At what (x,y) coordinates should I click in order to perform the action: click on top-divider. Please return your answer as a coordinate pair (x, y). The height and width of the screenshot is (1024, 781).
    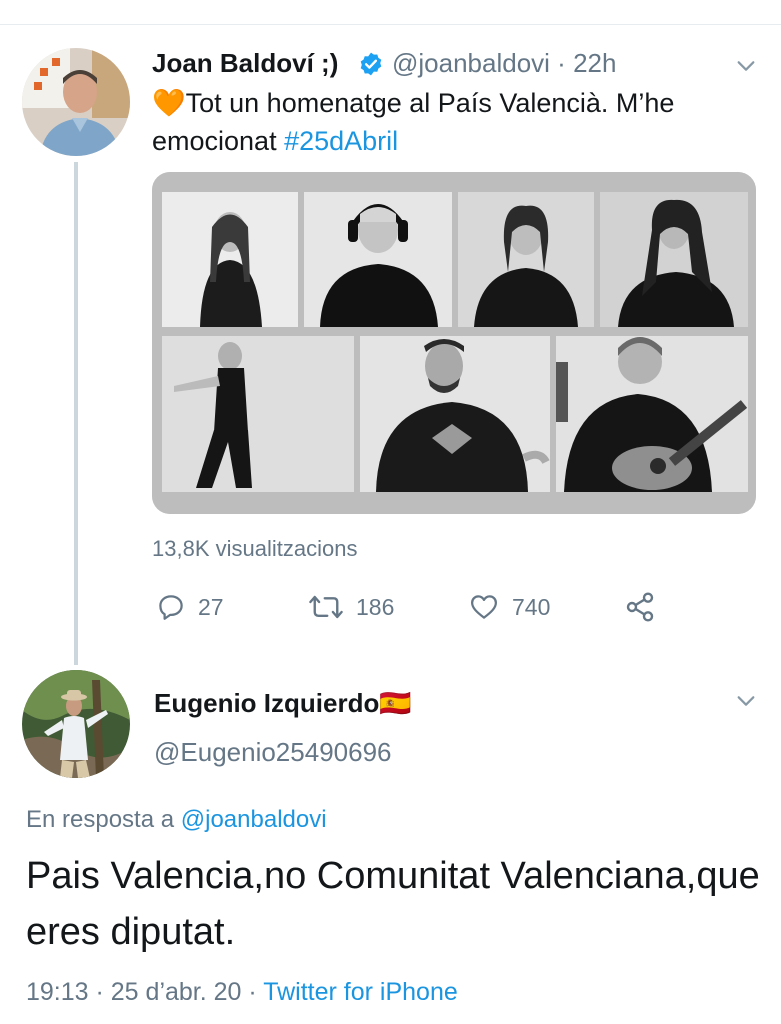
    Looking at the image, I should click on (390, 24).